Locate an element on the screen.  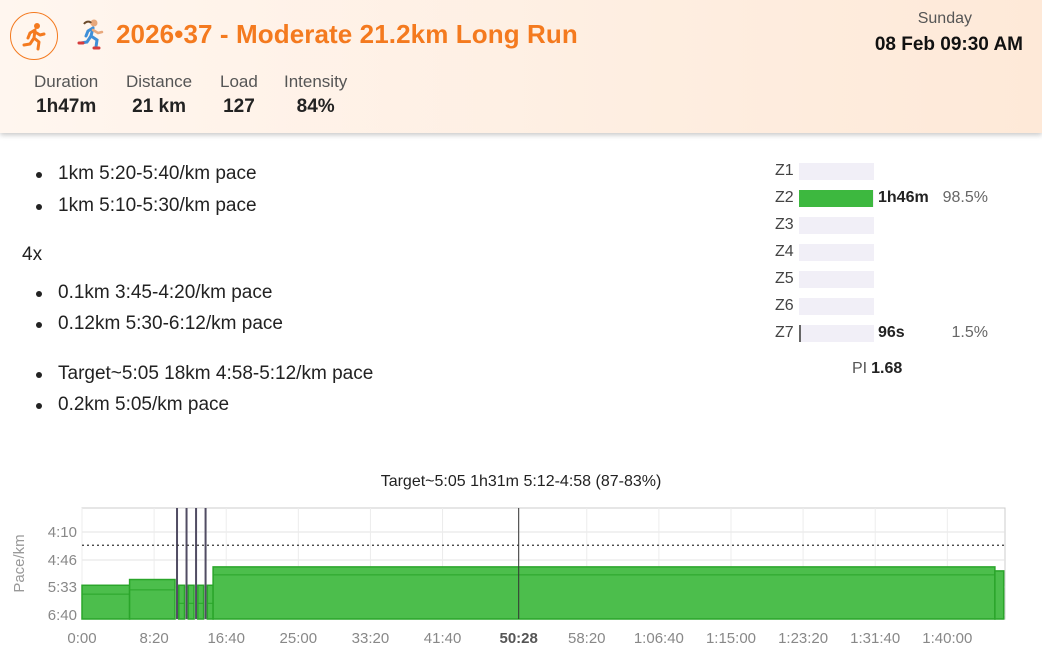
stat-value: 84% is located at coordinates (315, 106).